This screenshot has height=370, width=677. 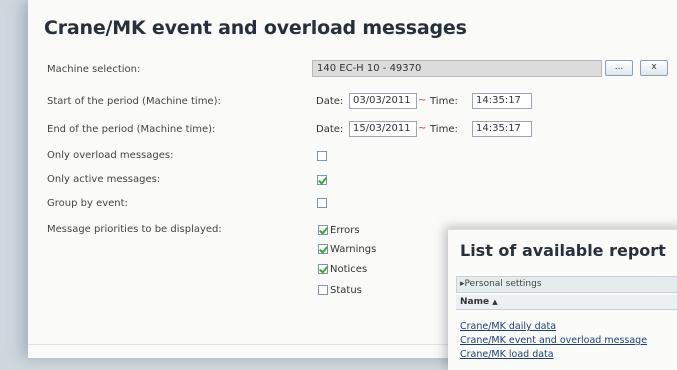 What do you see at coordinates (104, 179) in the screenshot?
I see `only-active-label: Only active messages:` at bounding box center [104, 179].